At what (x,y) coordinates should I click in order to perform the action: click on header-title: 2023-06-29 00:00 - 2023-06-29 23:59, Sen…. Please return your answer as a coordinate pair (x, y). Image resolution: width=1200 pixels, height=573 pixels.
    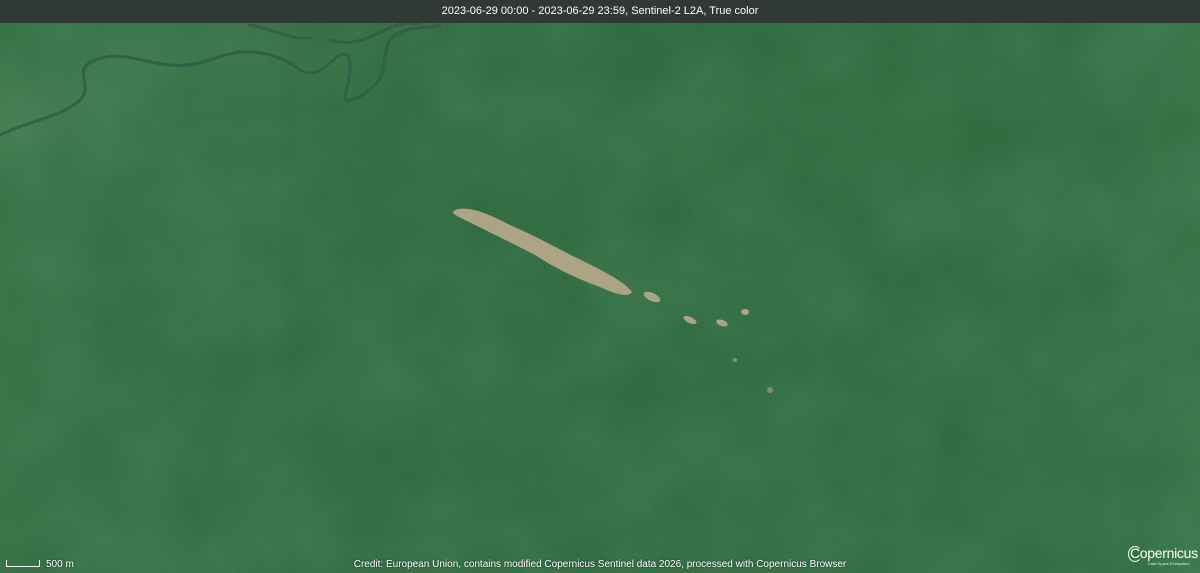
    Looking at the image, I should click on (600, 11).